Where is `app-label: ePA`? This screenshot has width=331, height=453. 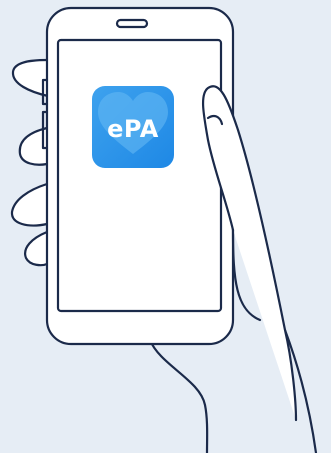
app-label: ePA is located at coordinates (133, 129).